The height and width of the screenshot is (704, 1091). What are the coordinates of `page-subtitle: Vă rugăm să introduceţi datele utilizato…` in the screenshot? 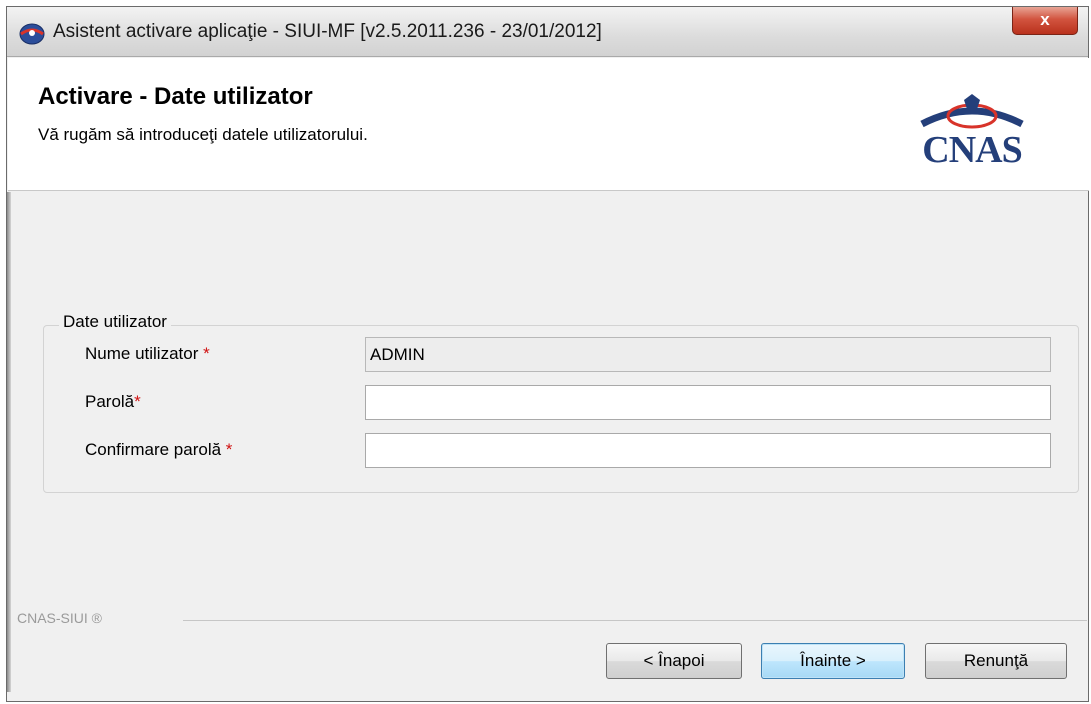 It's located at (203, 134).